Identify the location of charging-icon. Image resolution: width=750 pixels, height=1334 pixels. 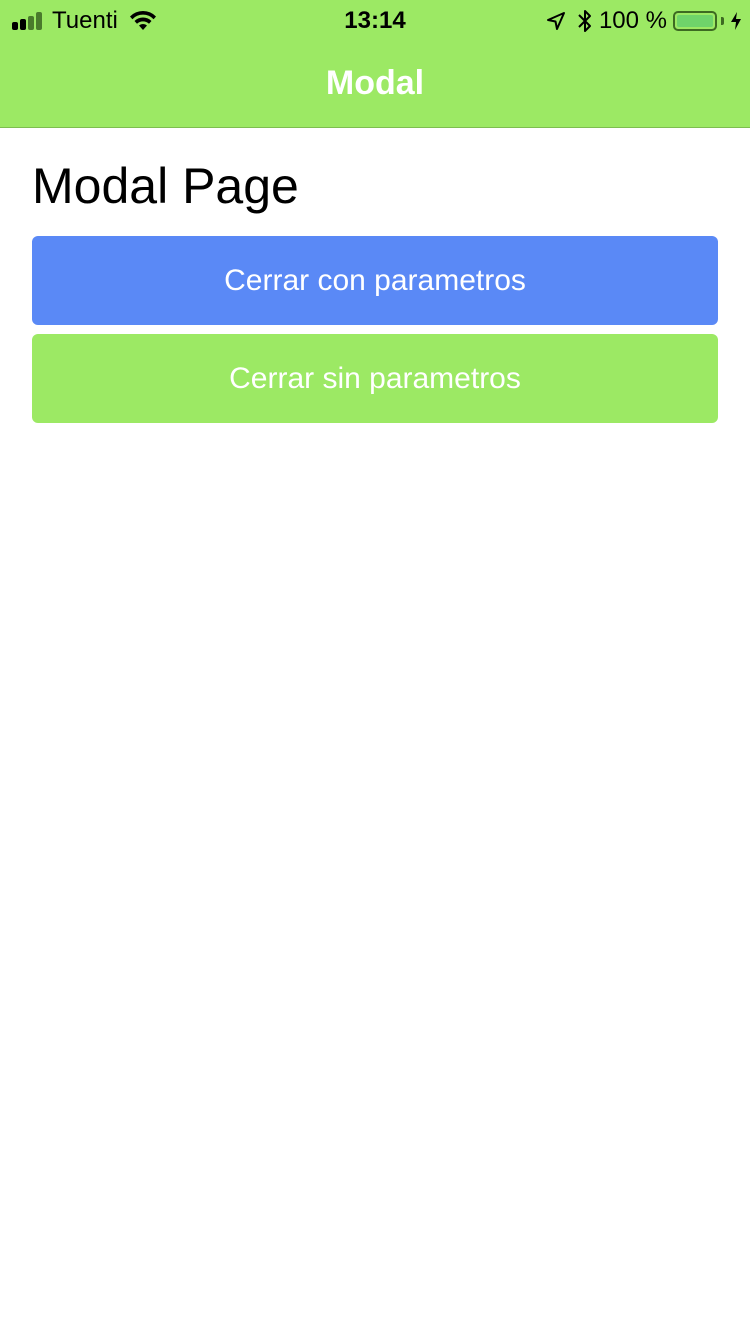
(736, 21).